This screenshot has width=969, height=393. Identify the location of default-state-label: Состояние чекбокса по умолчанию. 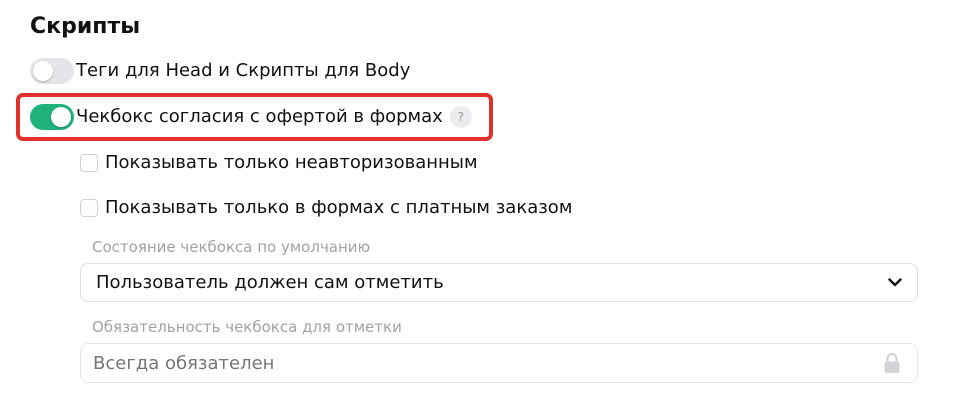
(231, 247).